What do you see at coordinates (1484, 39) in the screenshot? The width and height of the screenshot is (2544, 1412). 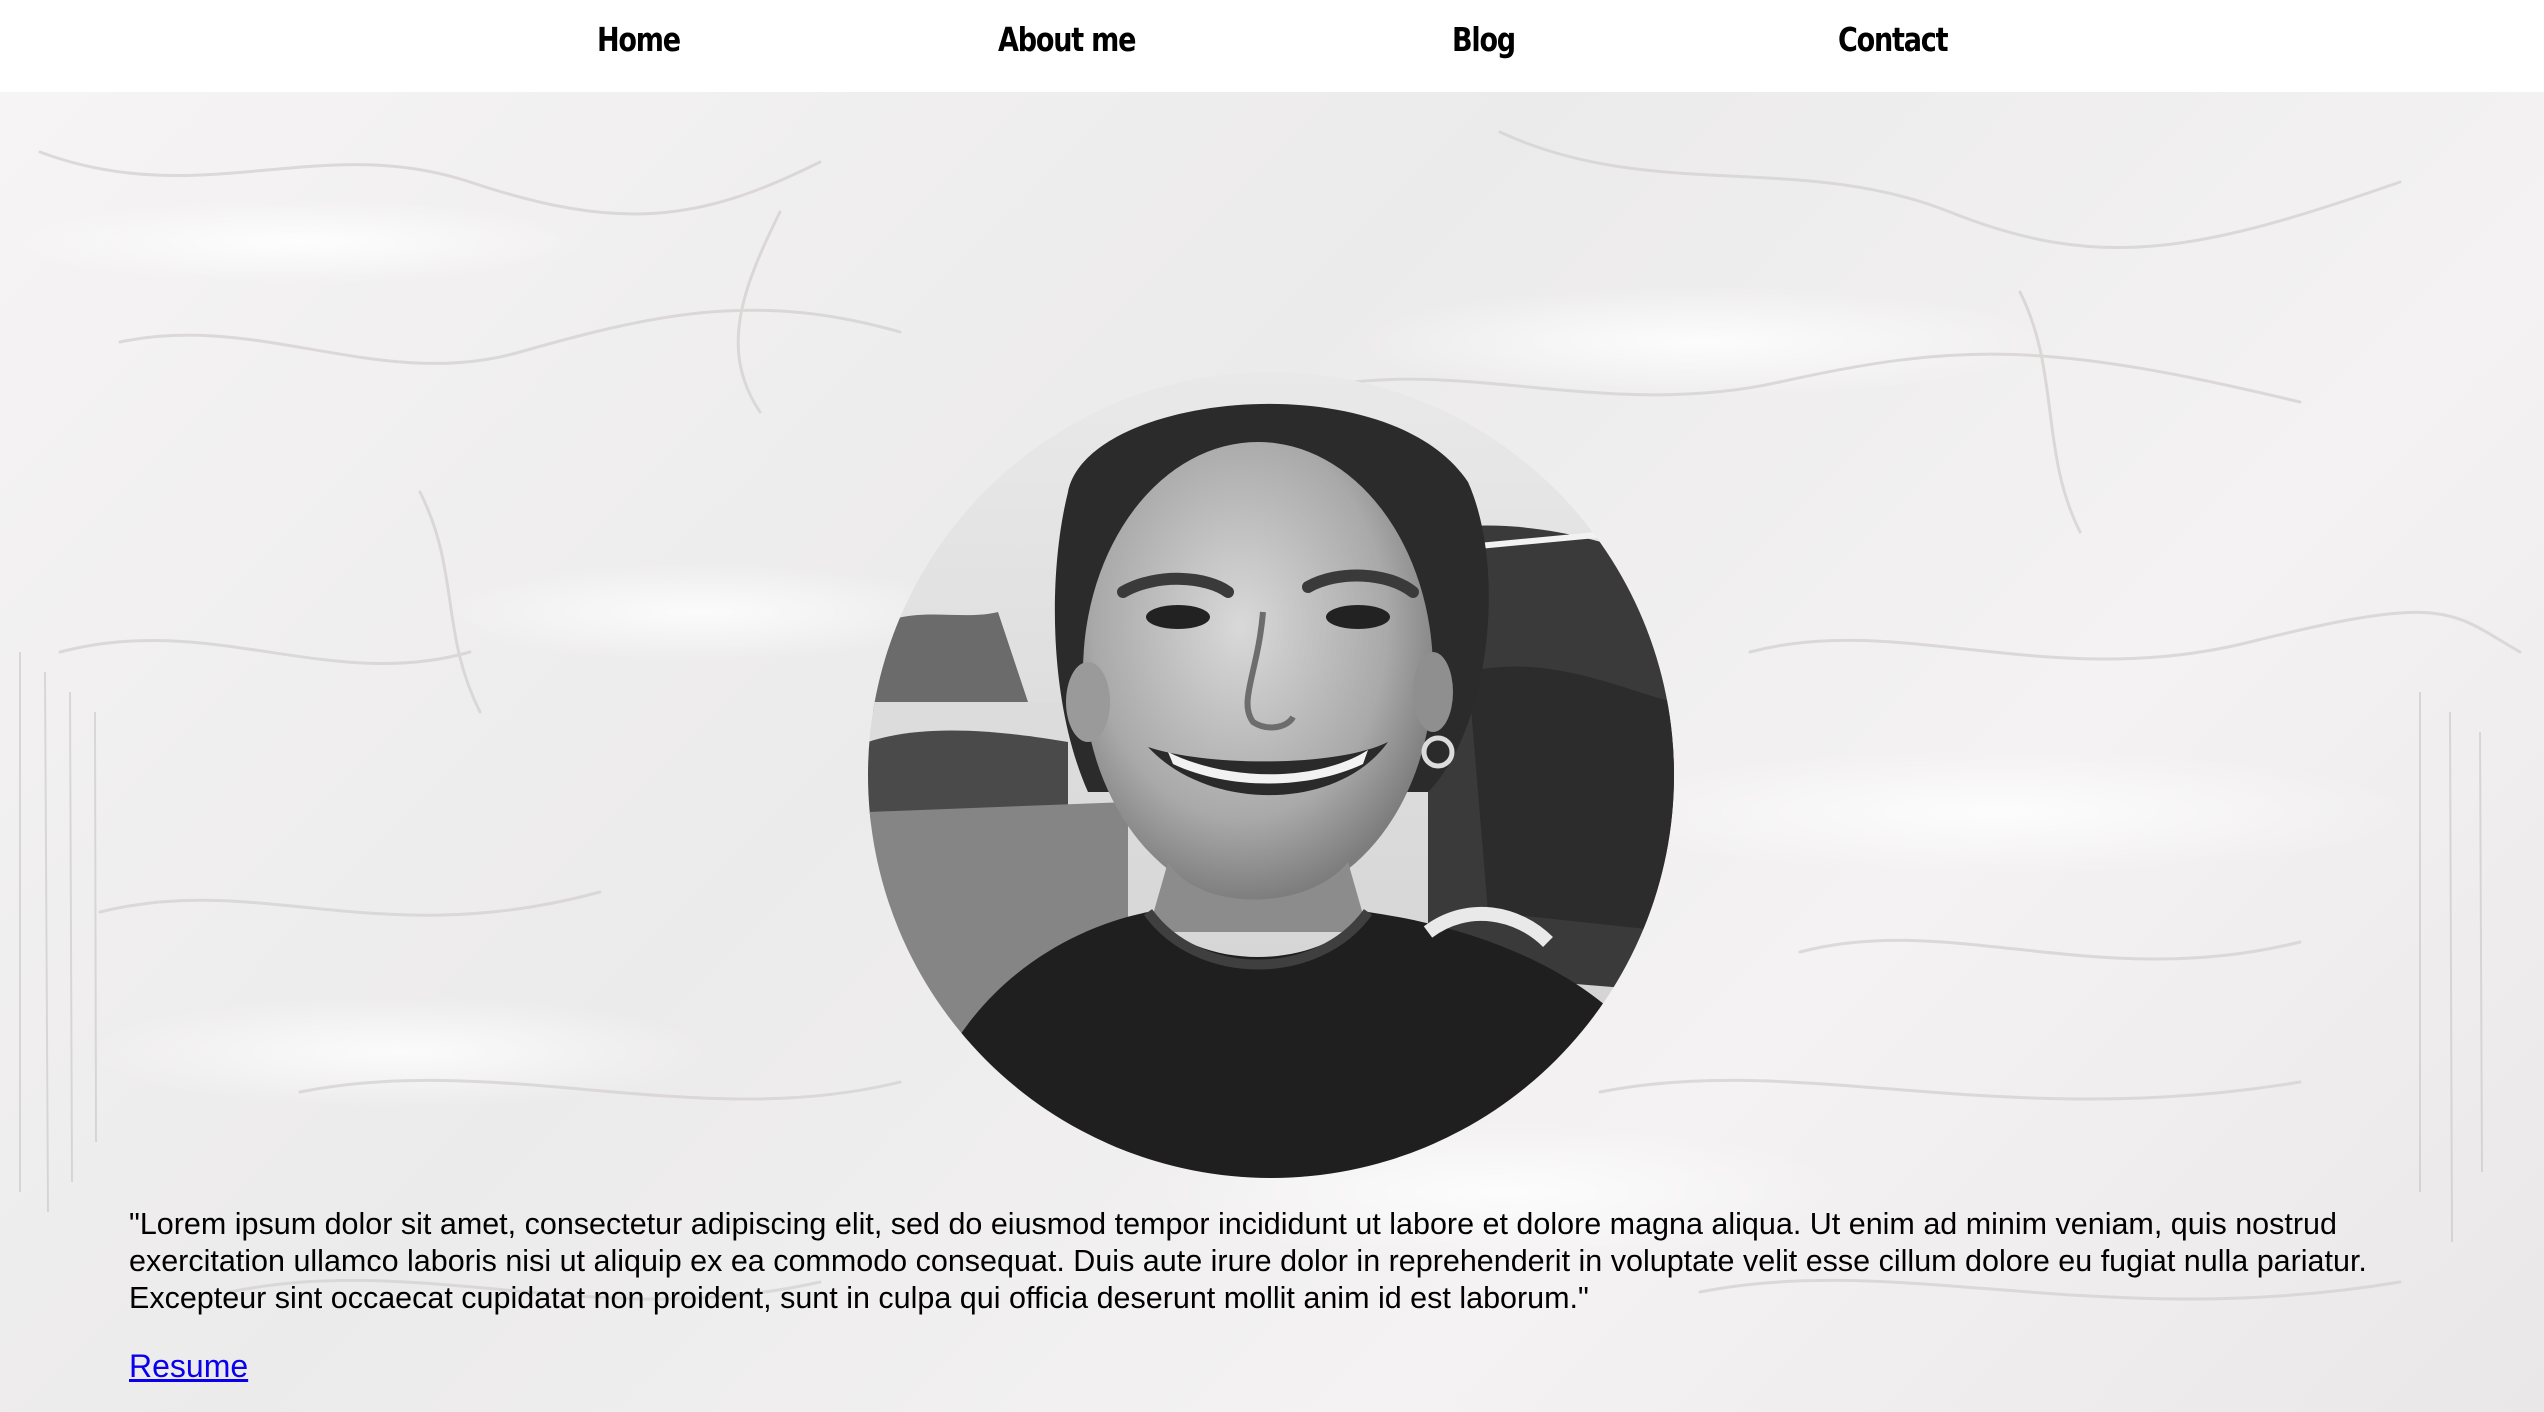 I see `nav-blog-link: Blog` at bounding box center [1484, 39].